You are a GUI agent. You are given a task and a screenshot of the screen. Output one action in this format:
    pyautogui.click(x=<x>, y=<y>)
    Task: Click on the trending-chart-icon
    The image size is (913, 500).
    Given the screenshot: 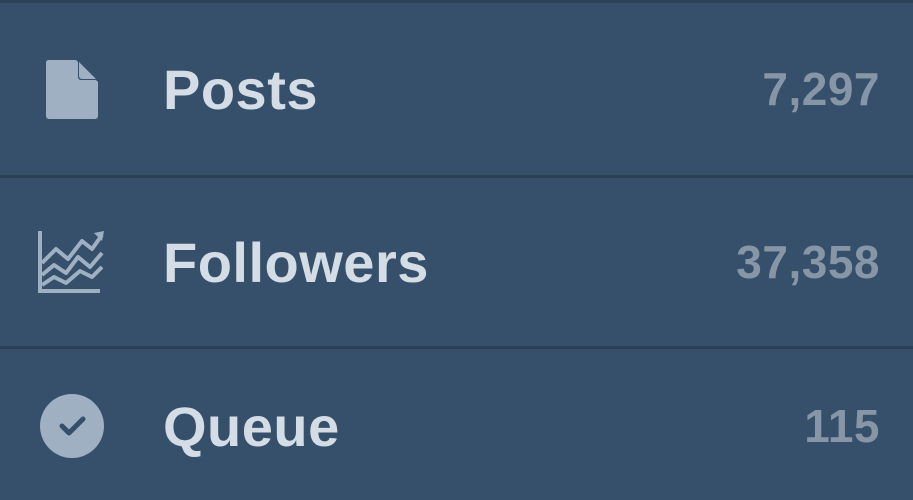 What is the action you would take?
    pyautogui.click(x=72, y=262)
    